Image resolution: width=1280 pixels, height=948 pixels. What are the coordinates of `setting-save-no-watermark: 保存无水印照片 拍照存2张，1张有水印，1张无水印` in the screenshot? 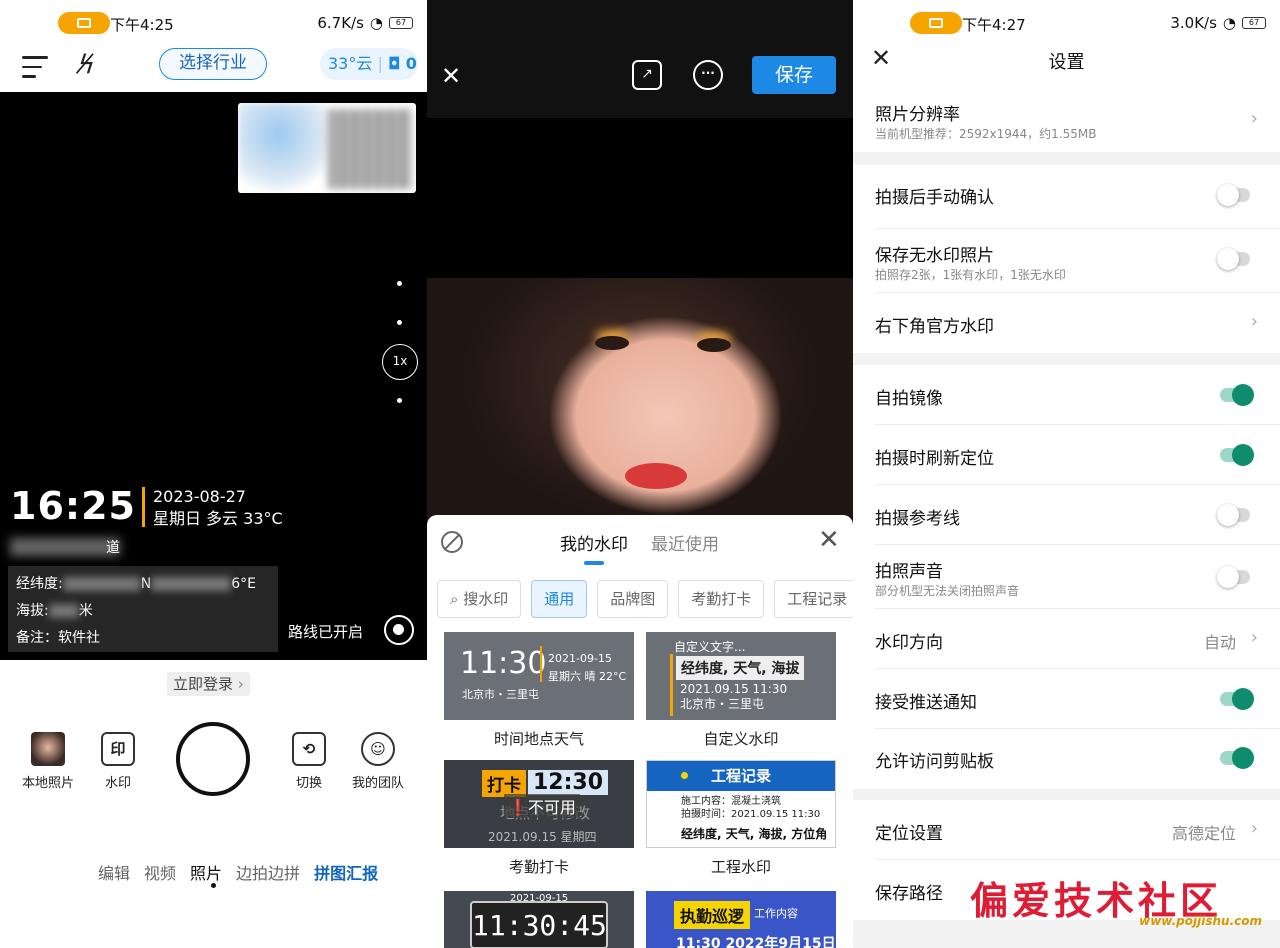 It's located at (1066, 261).